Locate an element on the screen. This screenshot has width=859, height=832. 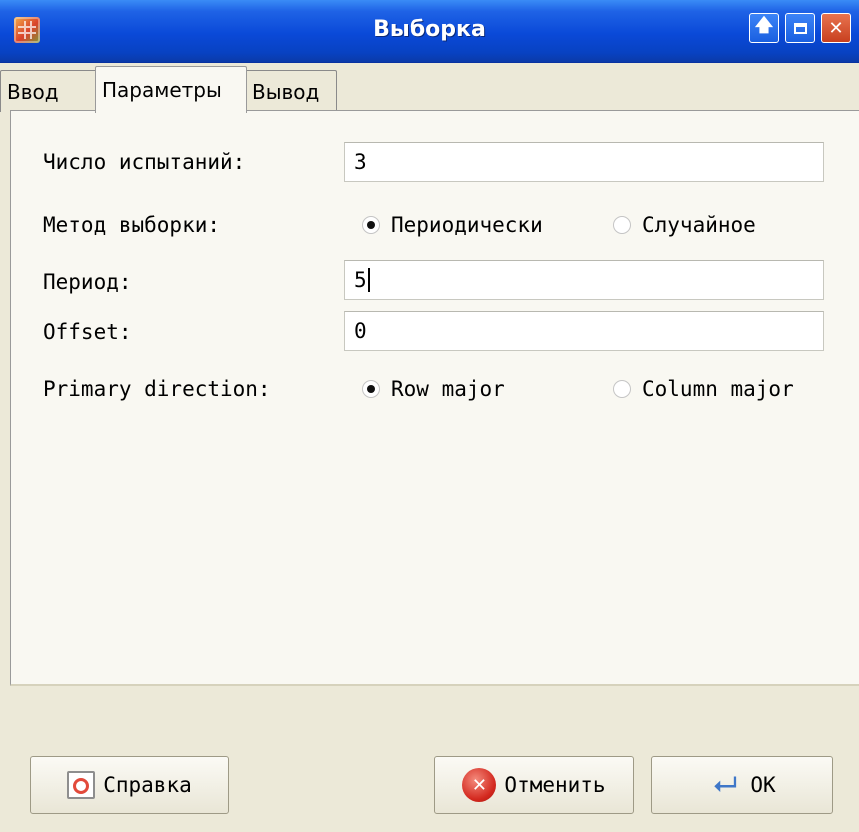
close-icon: ✕ is located at coordinates (836, 28).